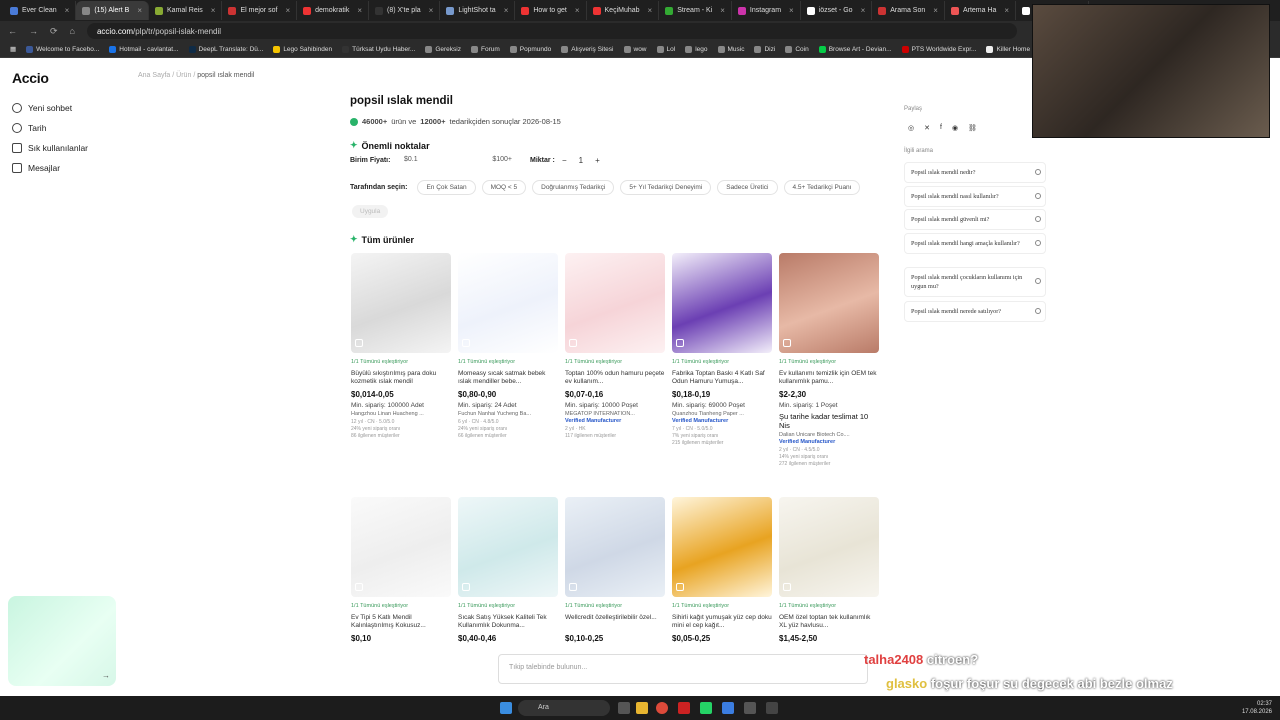 The height and width of the screenshot is (720, 1280). Describe the element at coordinates (551, 10) in the screenshot. I see `browser-tab: How to get ×` at that location.